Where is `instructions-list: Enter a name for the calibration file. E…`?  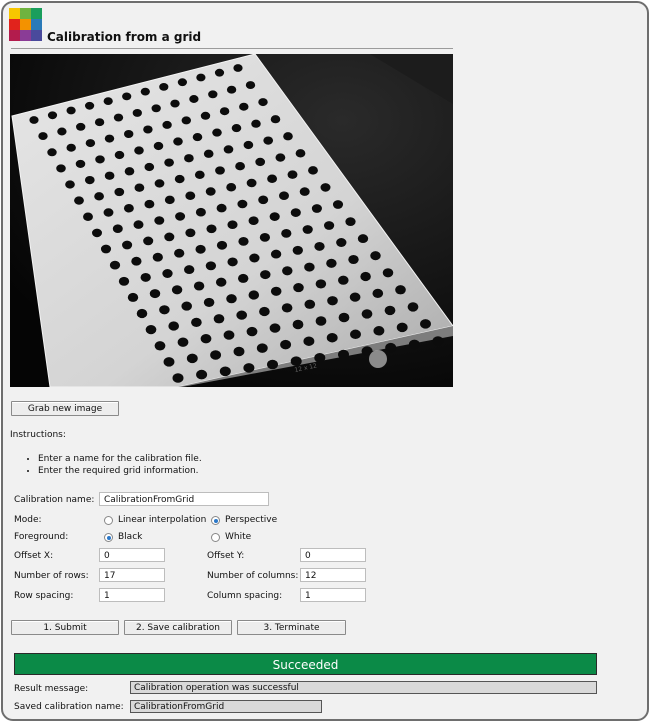
instructions-list: Enter a name for the calibration file. E… is located at coordinates (113, 465).